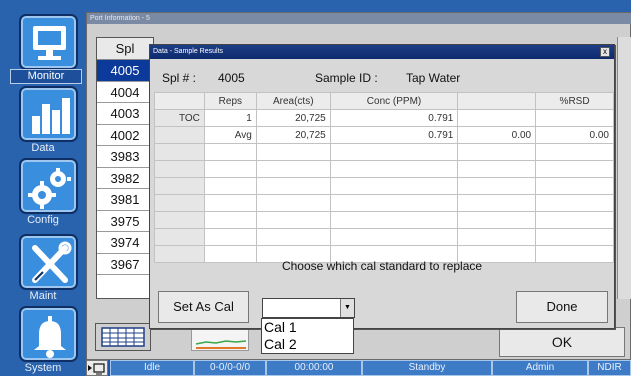  I want to click on cal-option: Cal 1, so click(307, 327).